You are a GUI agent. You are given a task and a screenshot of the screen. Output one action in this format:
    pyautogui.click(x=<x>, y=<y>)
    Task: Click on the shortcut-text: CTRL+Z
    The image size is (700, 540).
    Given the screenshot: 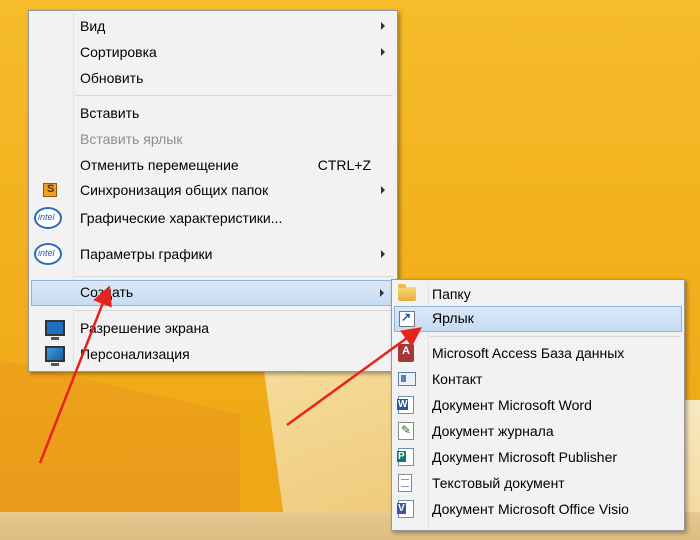 What is the action you would take?
    pyautogui.click(x=344, y=165)
    